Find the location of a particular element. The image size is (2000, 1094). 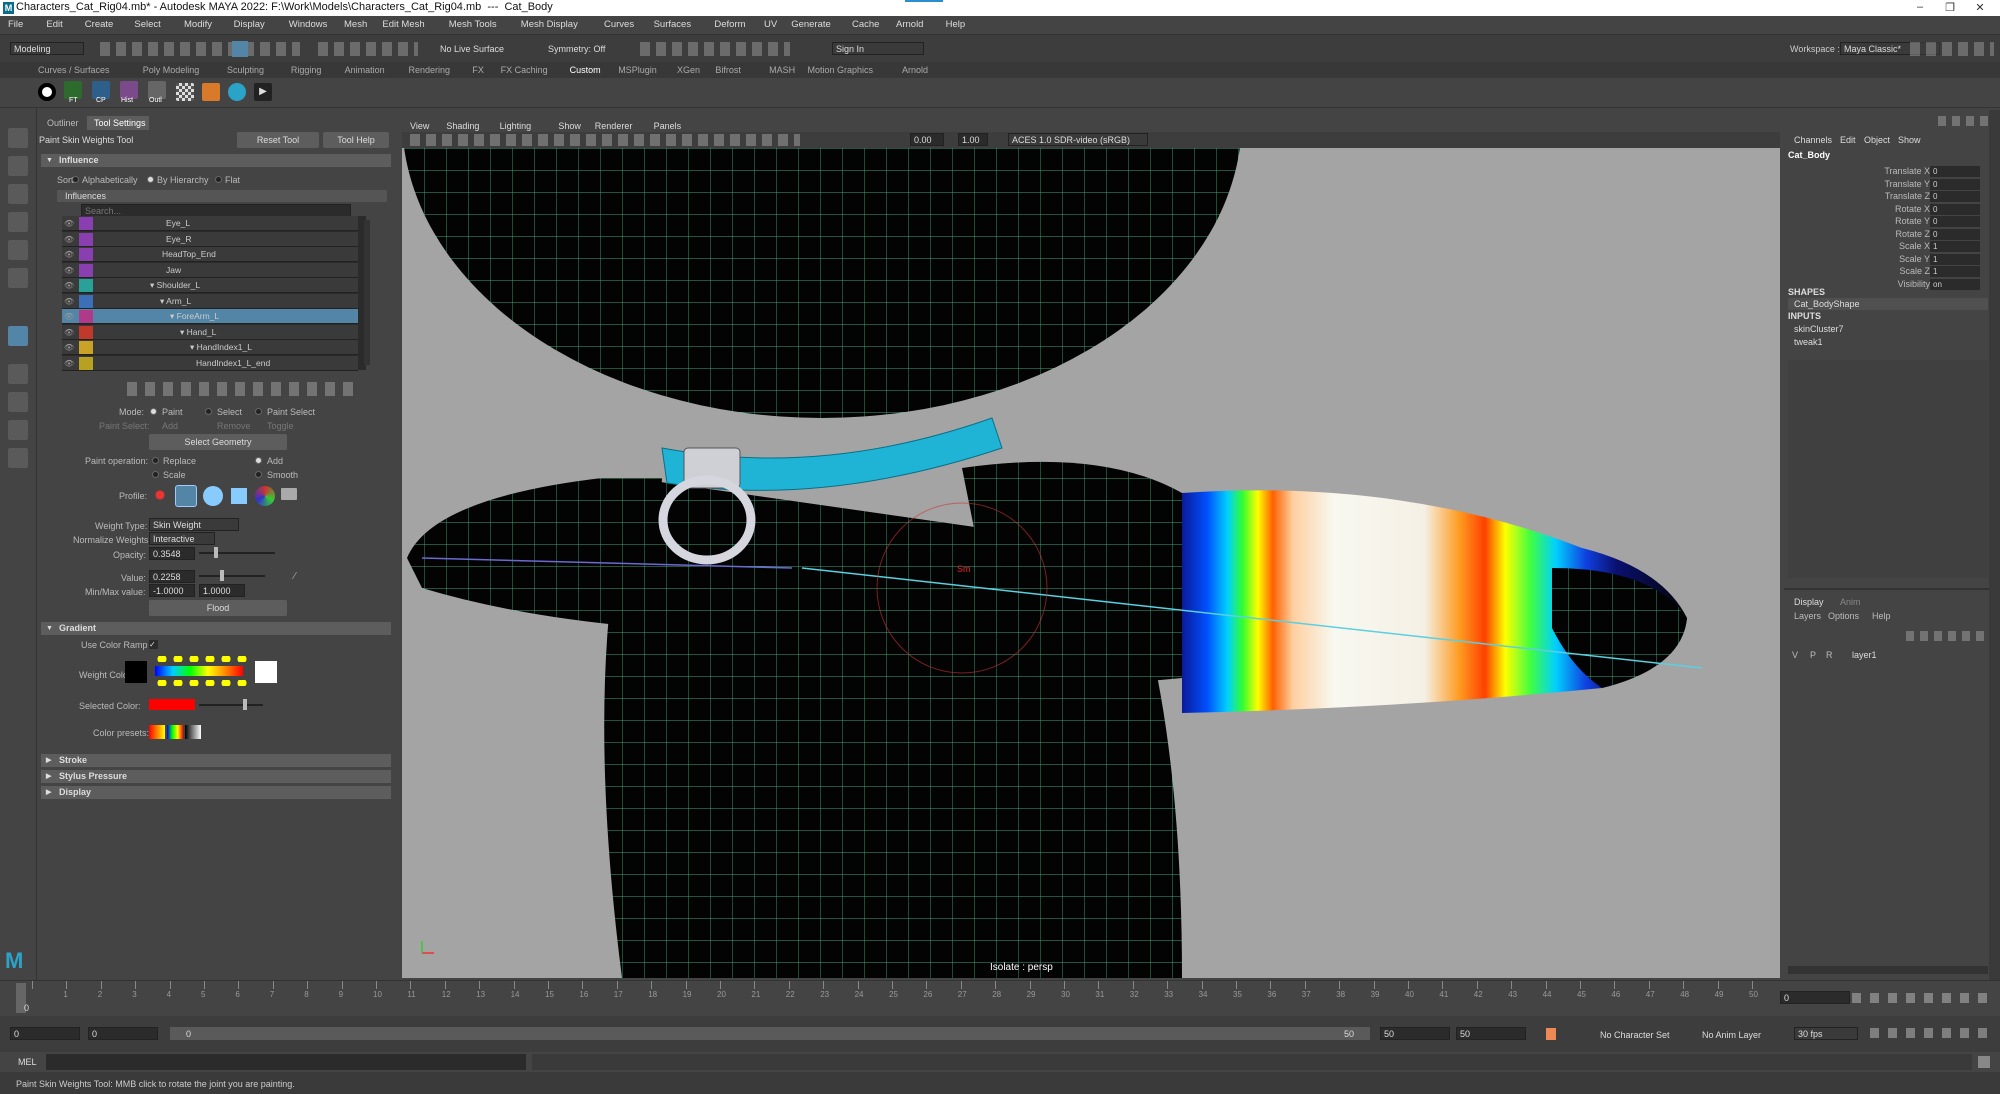

paint-select-icon is located at coordinates (18, 194).